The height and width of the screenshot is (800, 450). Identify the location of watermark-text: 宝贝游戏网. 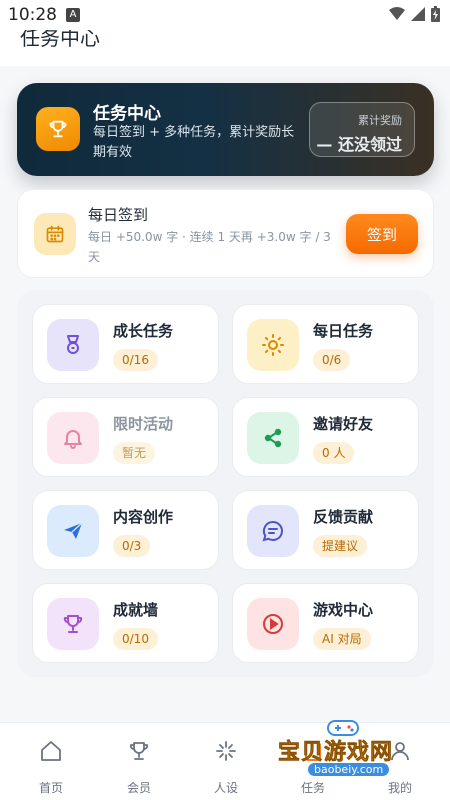
(336, 753).